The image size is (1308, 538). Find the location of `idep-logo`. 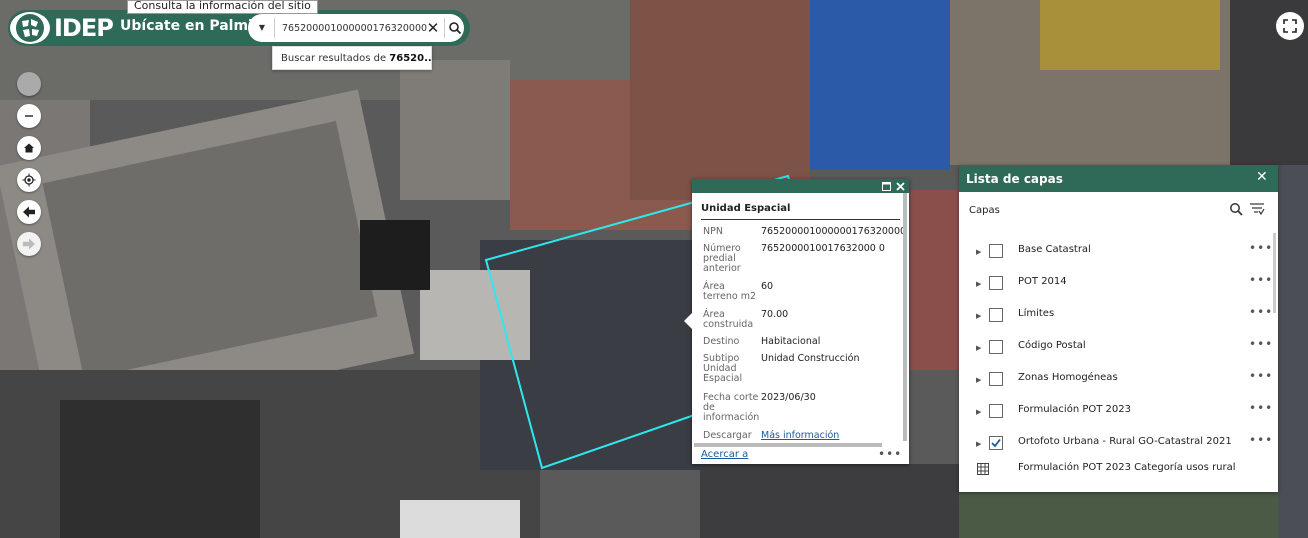

idep-logo is located at coordinates (30, 28).